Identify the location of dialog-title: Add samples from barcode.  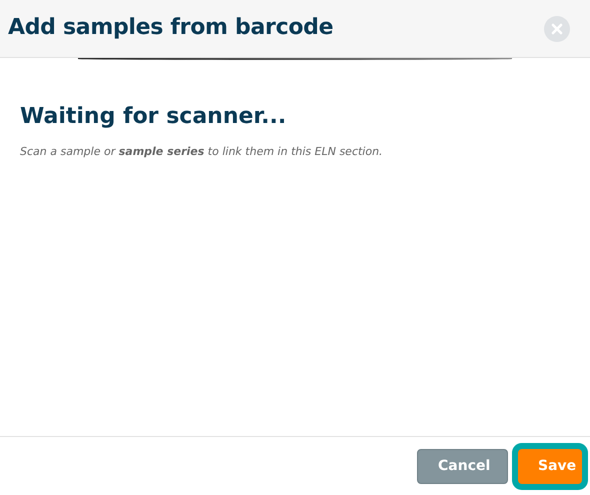
(171, 28).